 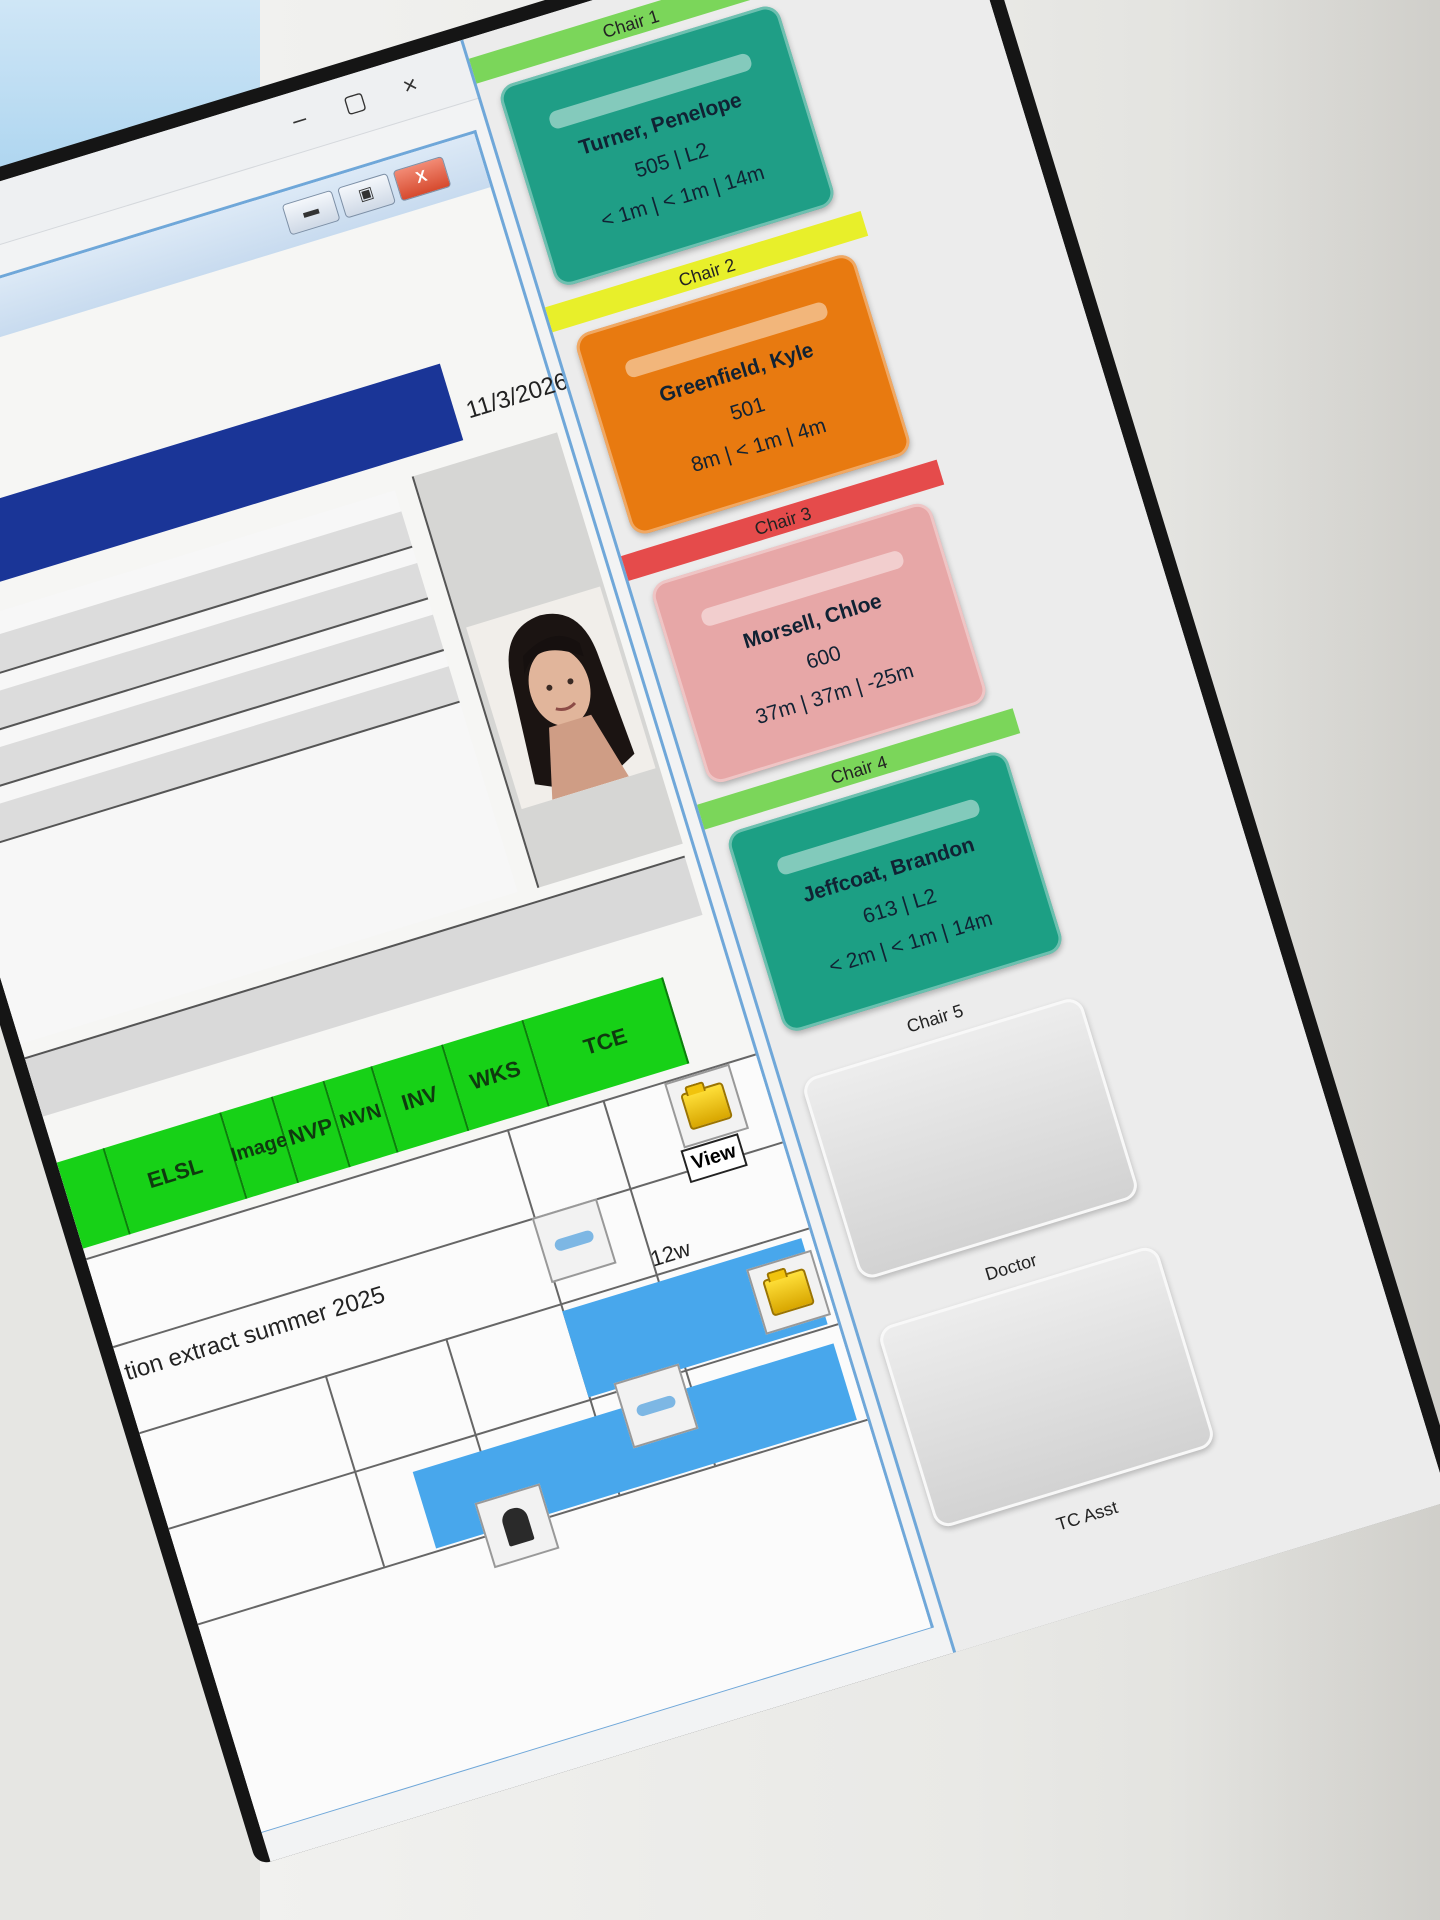 I want to click on outer-maximize-button: ▢, so click(x=354, y=103).